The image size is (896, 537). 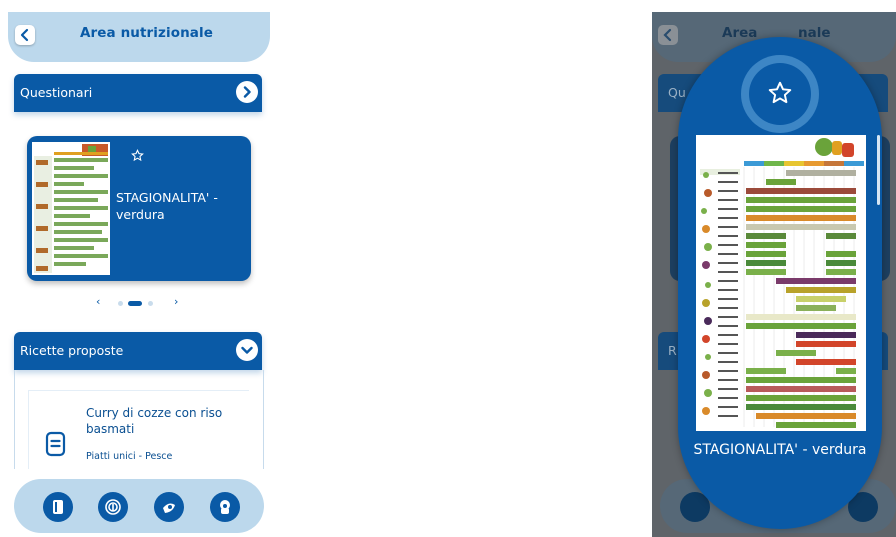 I want to click on pager-dot-active, so click(x=135, y=303).